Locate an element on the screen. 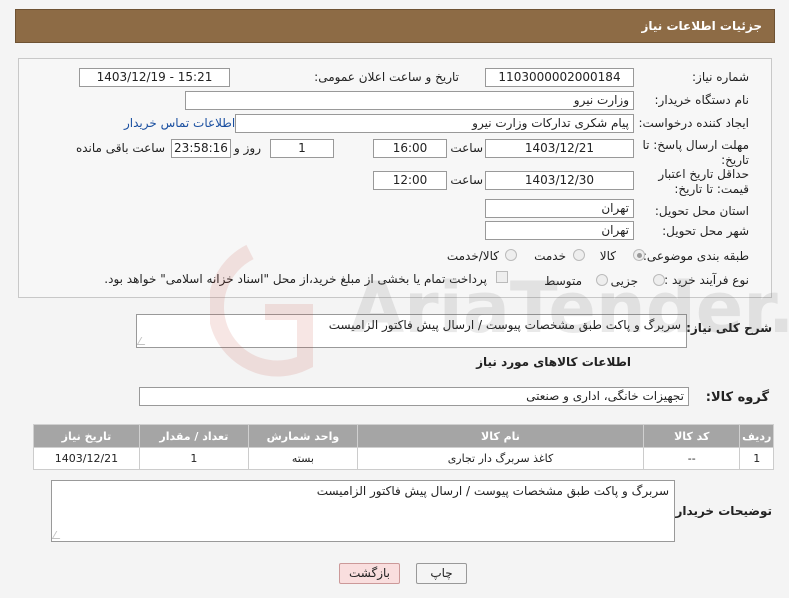 The height and width of the screenshot is (598, 789). days-field: 1 is located at coordinates (302, 148).